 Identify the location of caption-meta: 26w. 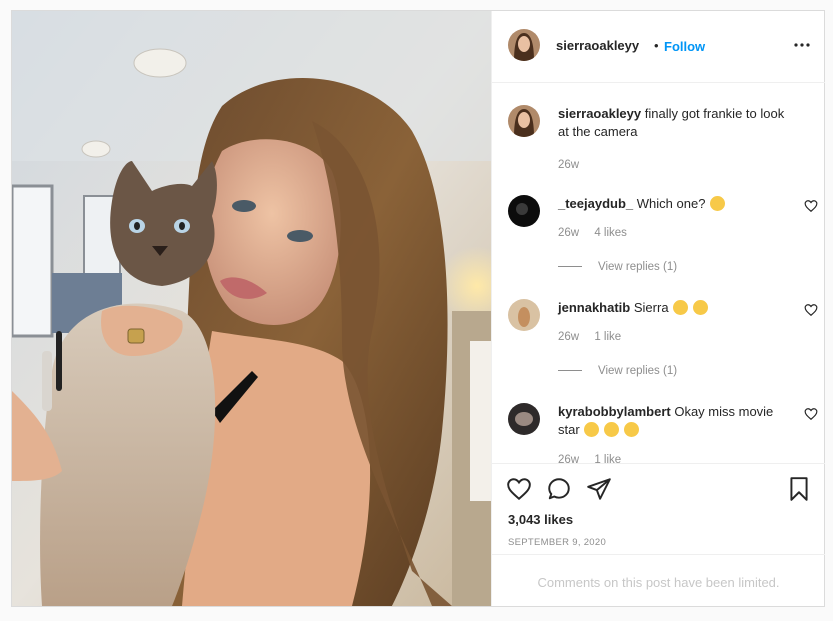
(574, 165).